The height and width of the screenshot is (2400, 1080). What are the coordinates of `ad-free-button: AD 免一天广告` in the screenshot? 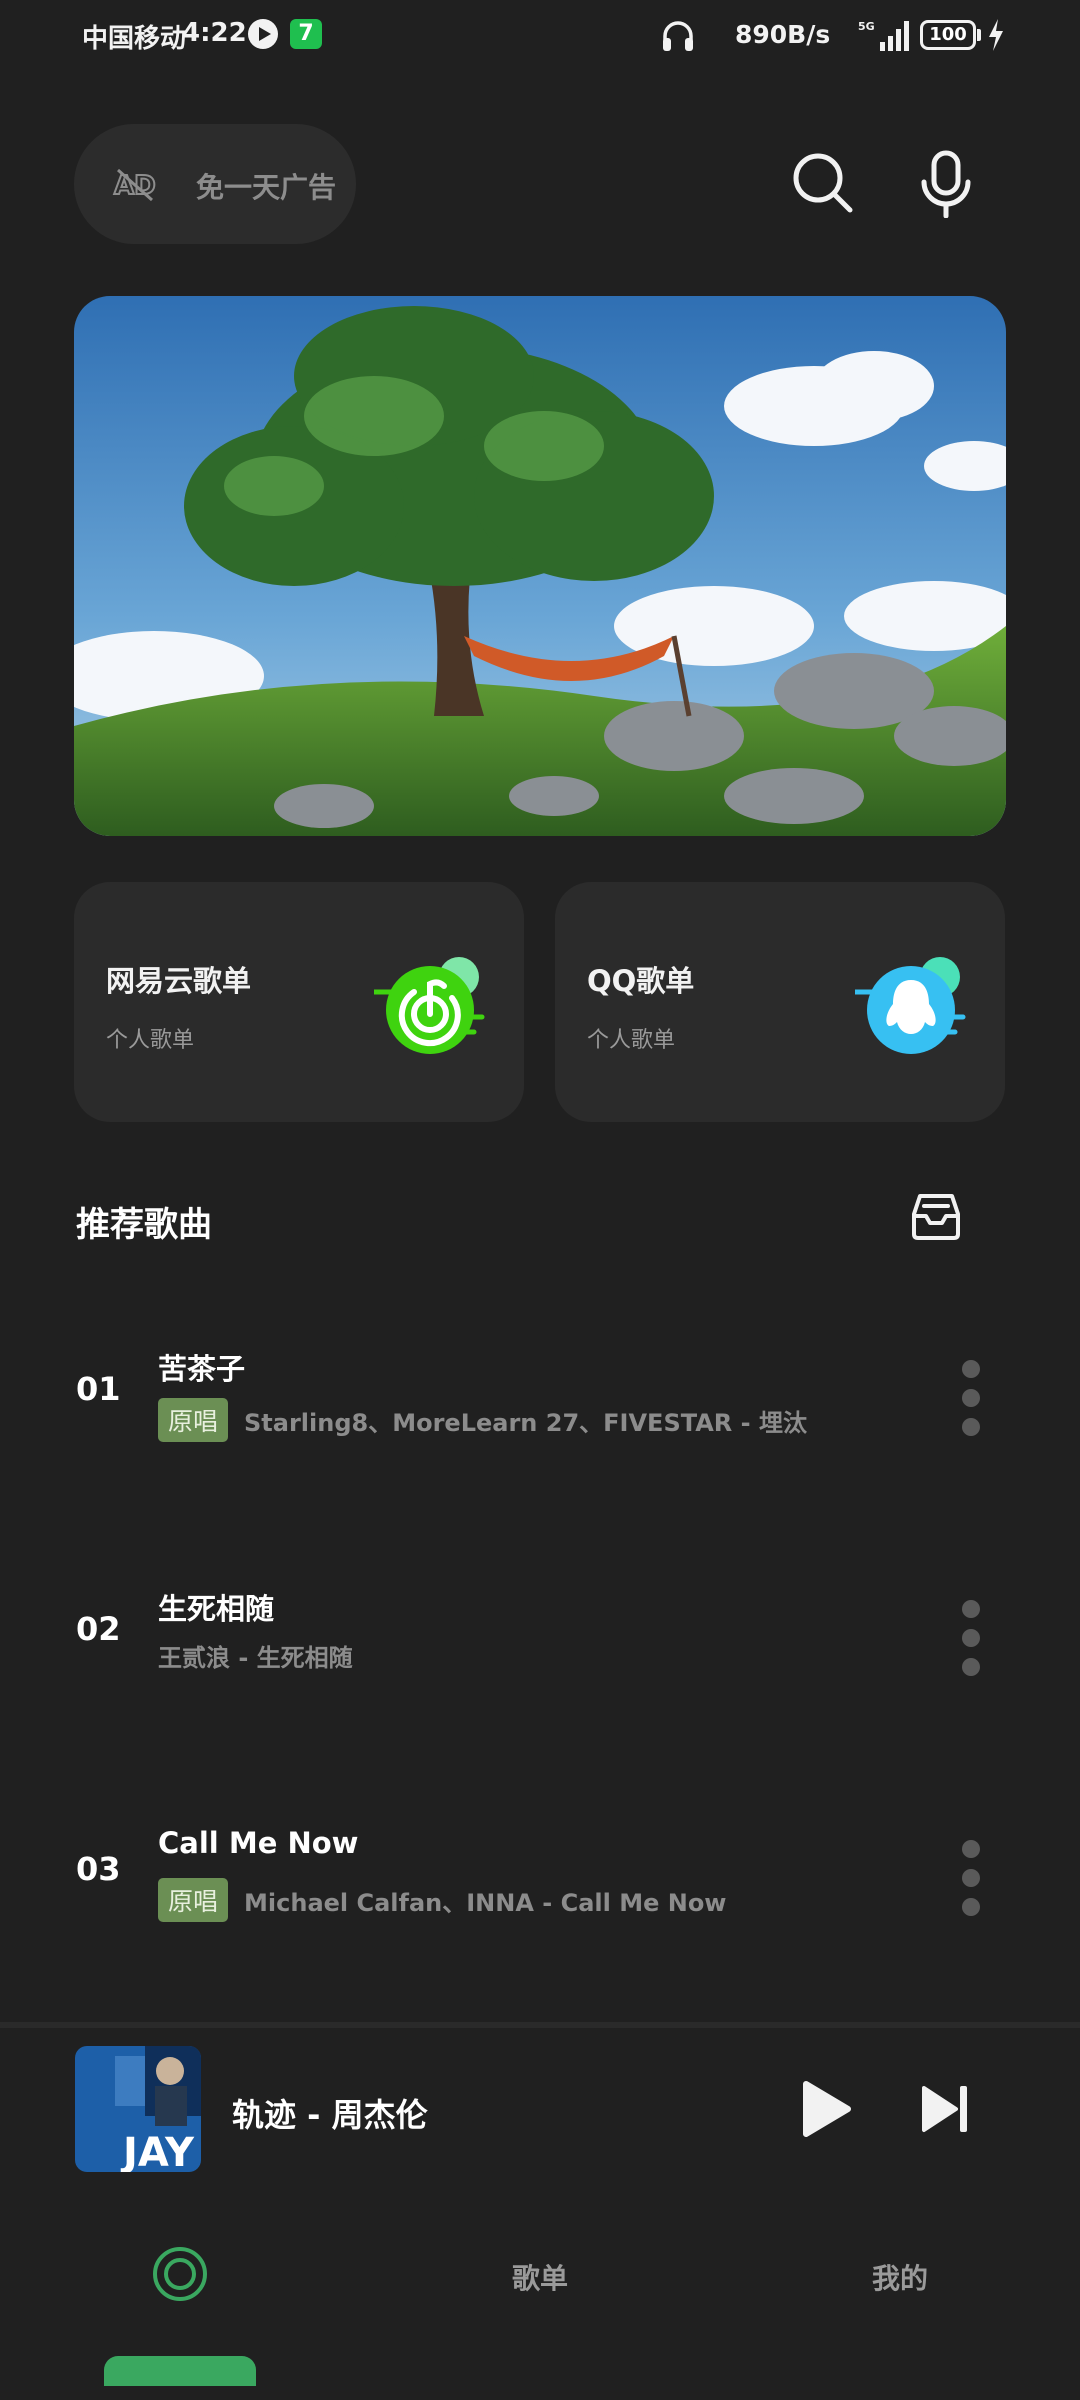 It's located at (215, 184).